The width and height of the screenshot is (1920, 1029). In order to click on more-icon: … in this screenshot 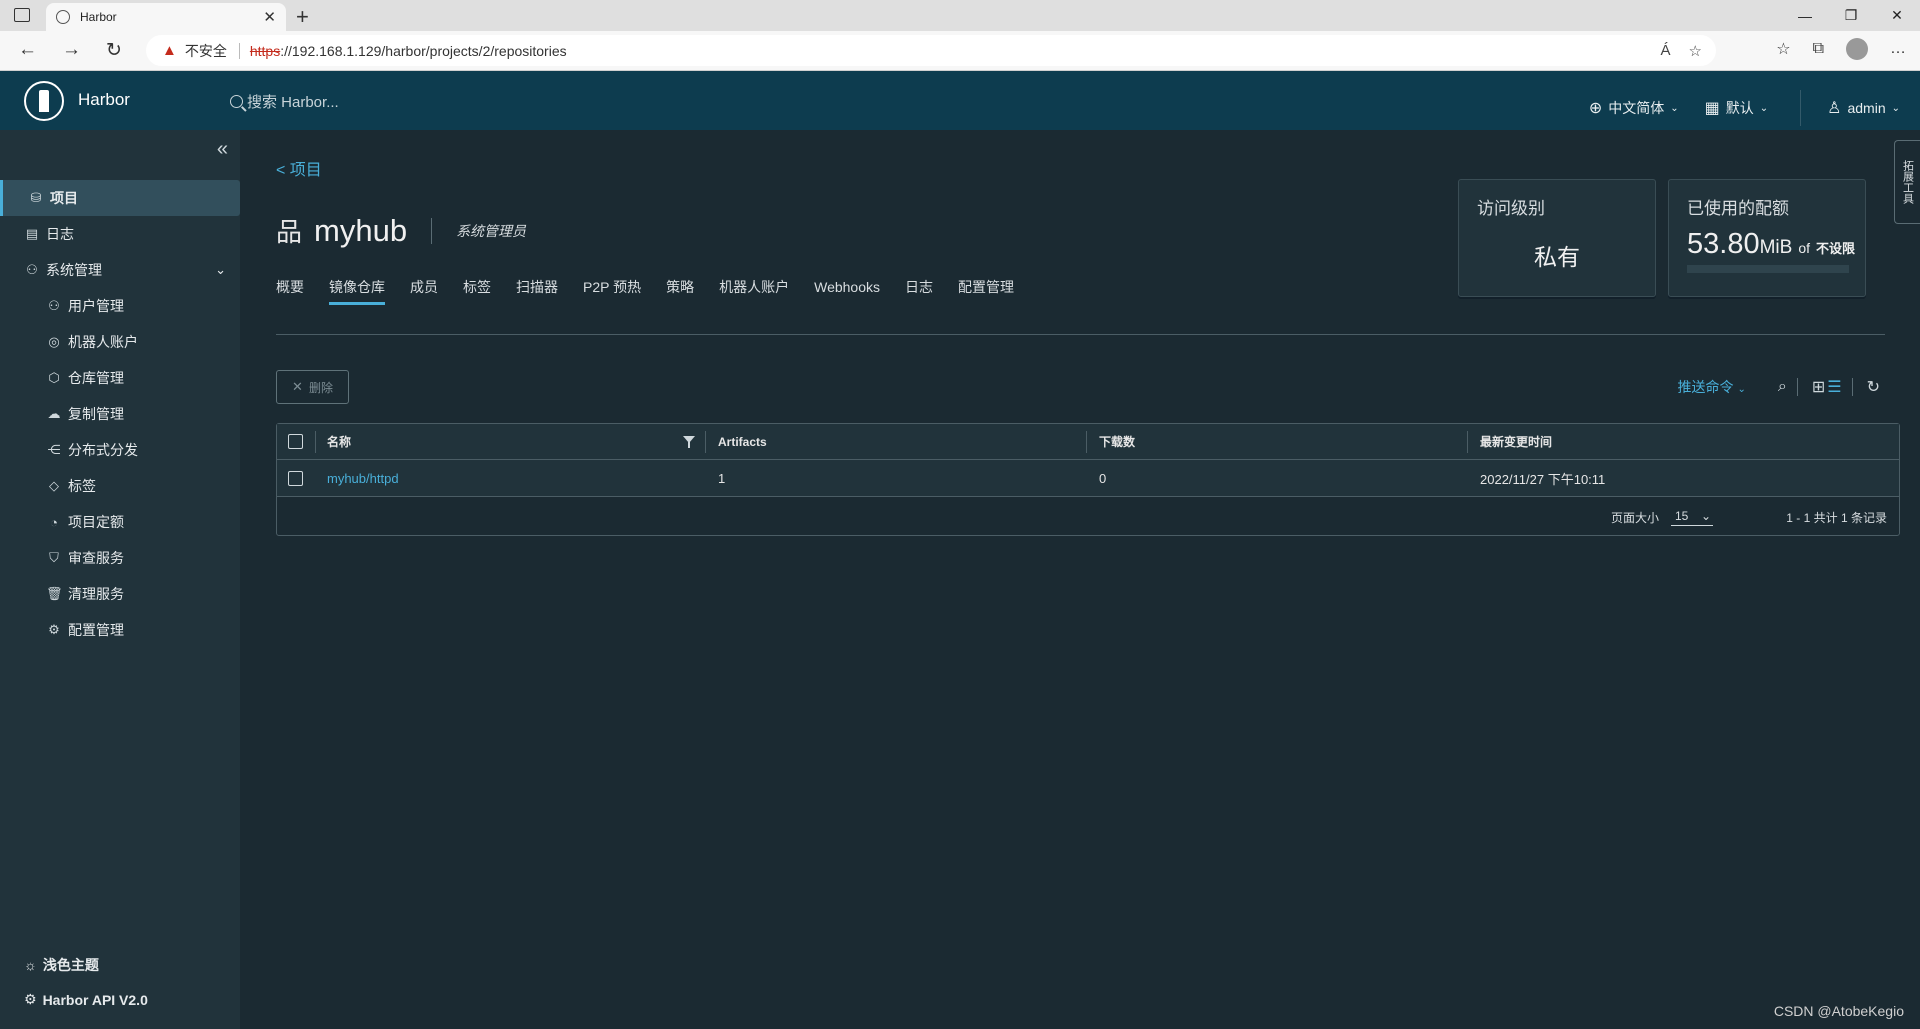, I will do `click(1898, 49)`.